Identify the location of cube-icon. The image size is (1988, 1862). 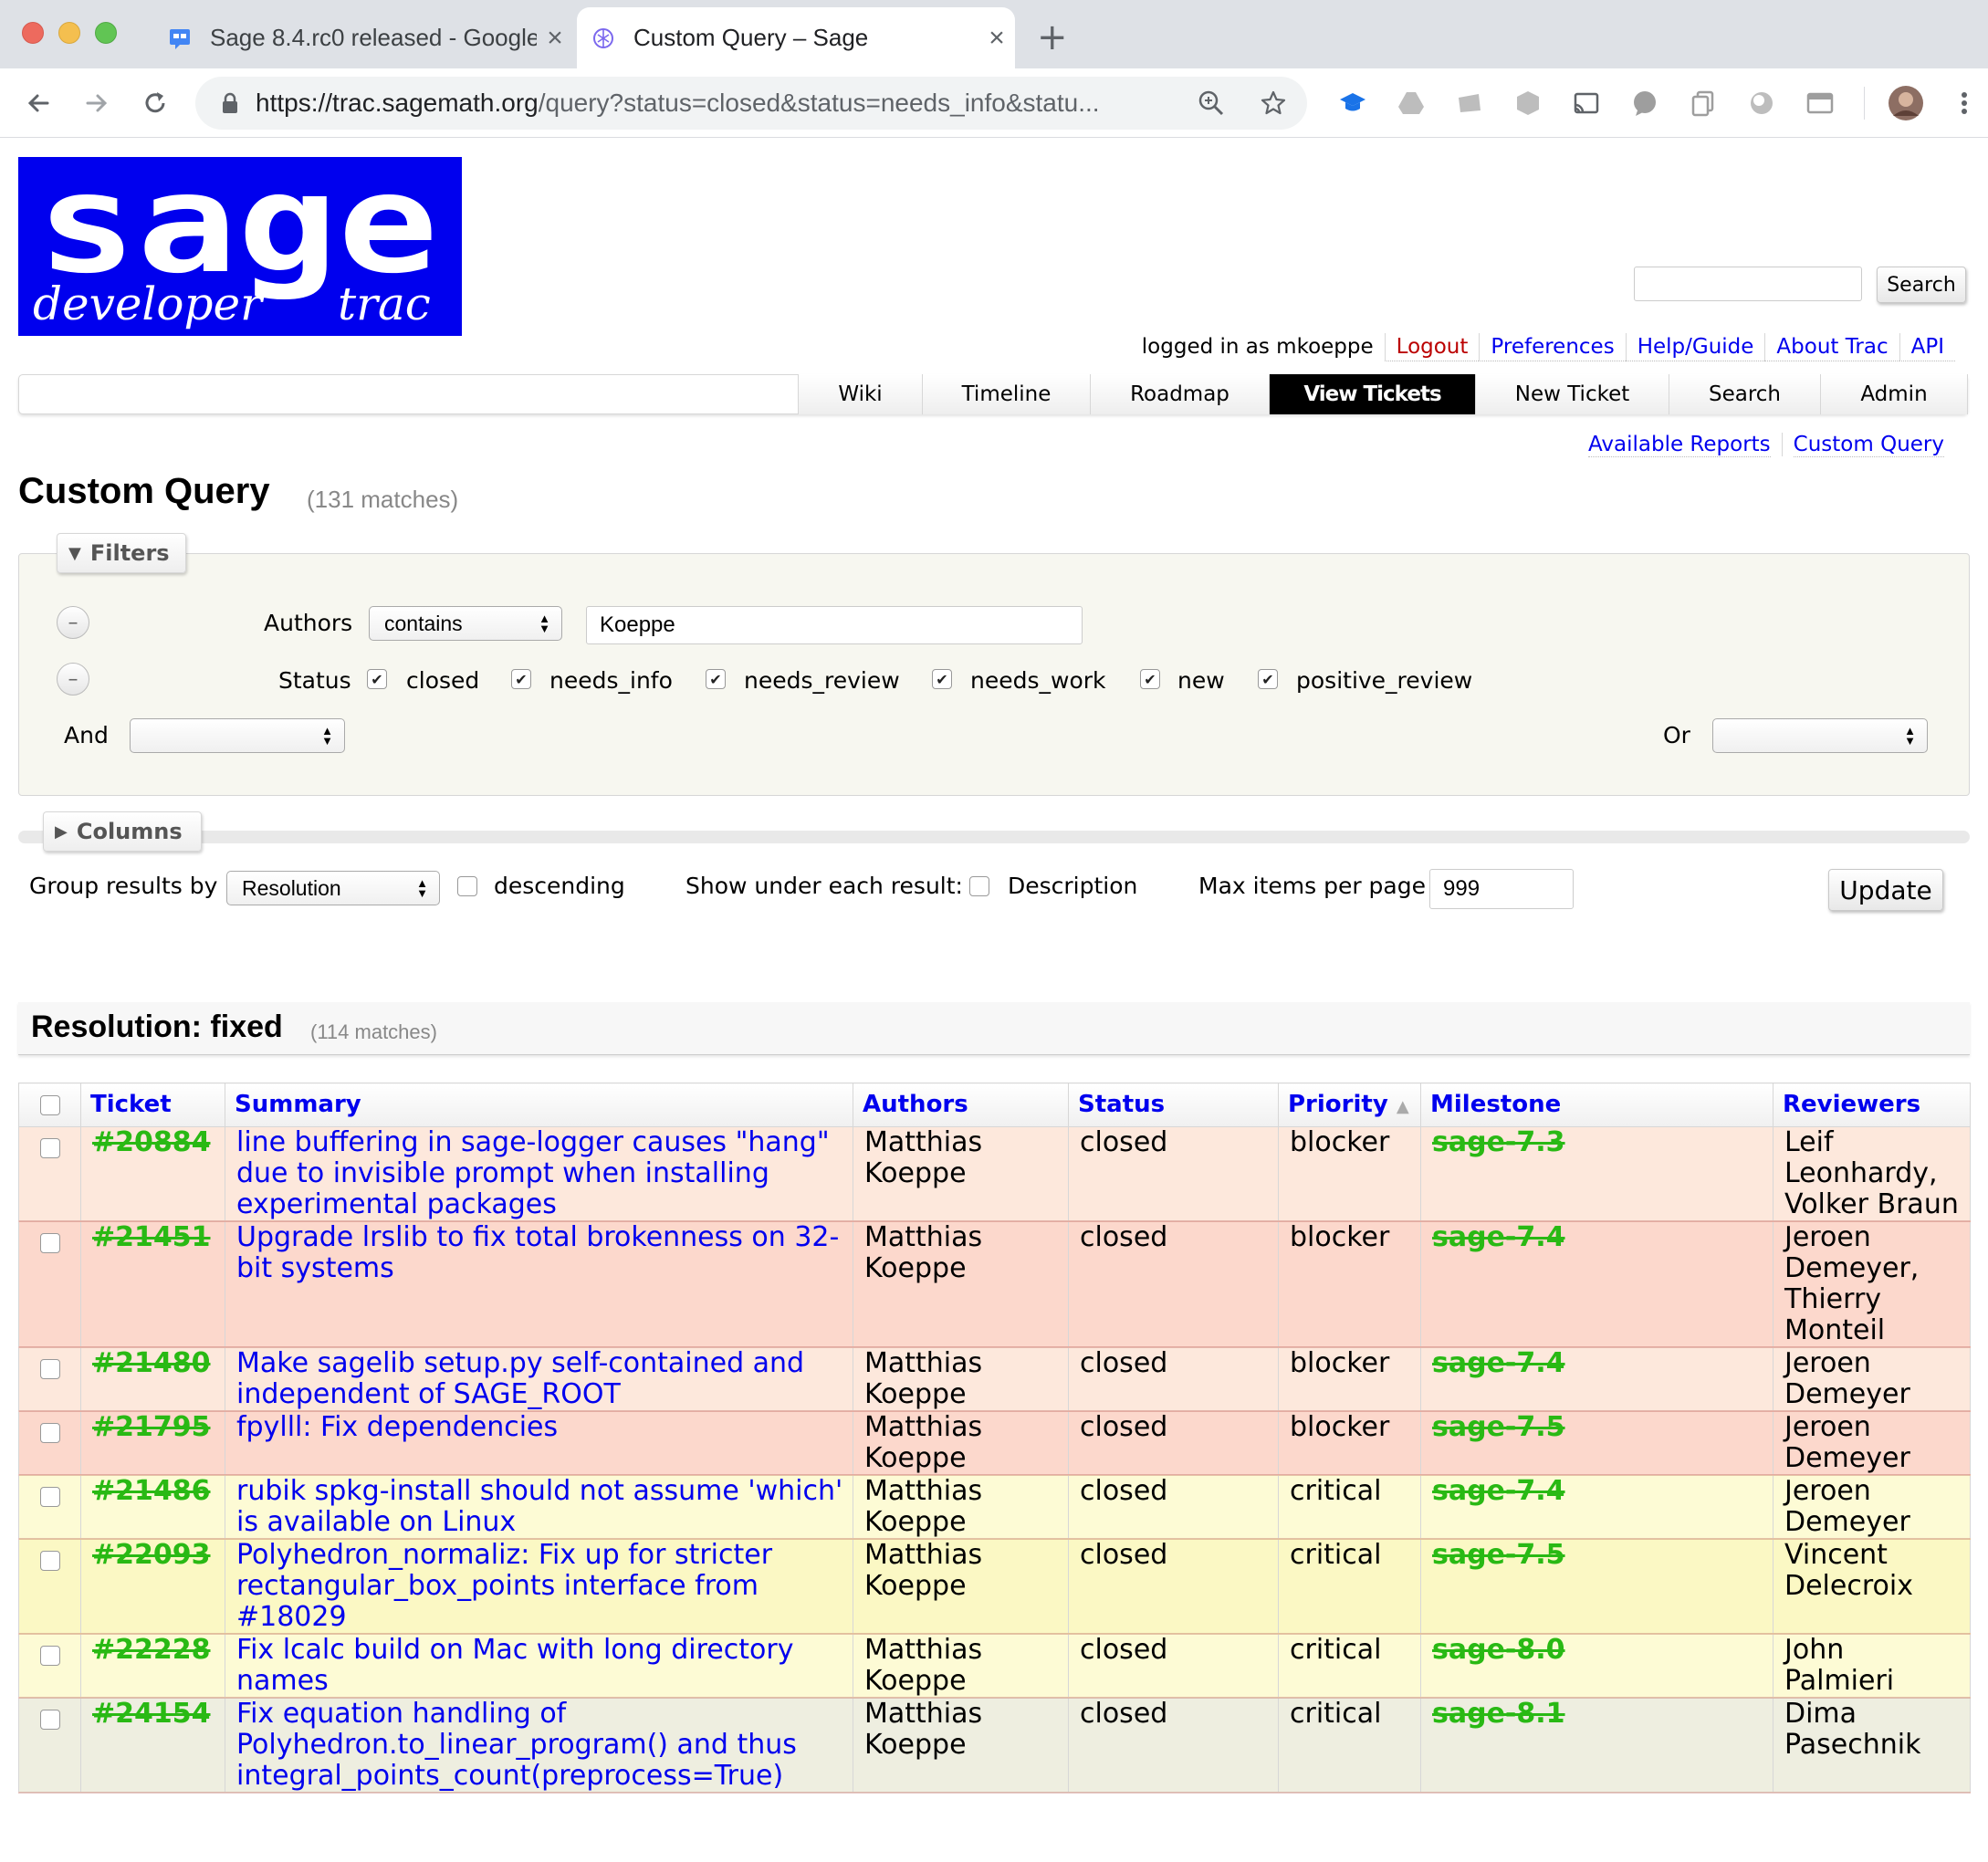
(1528, 103).